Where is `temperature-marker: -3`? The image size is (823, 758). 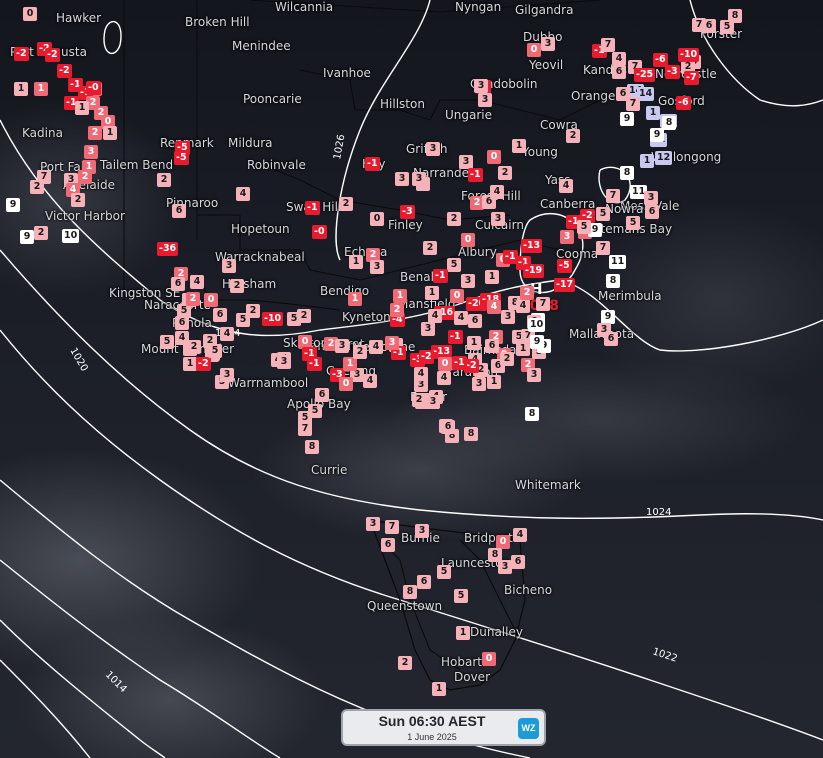 temperature-marker: -3 is located at coordinates (407, 212).